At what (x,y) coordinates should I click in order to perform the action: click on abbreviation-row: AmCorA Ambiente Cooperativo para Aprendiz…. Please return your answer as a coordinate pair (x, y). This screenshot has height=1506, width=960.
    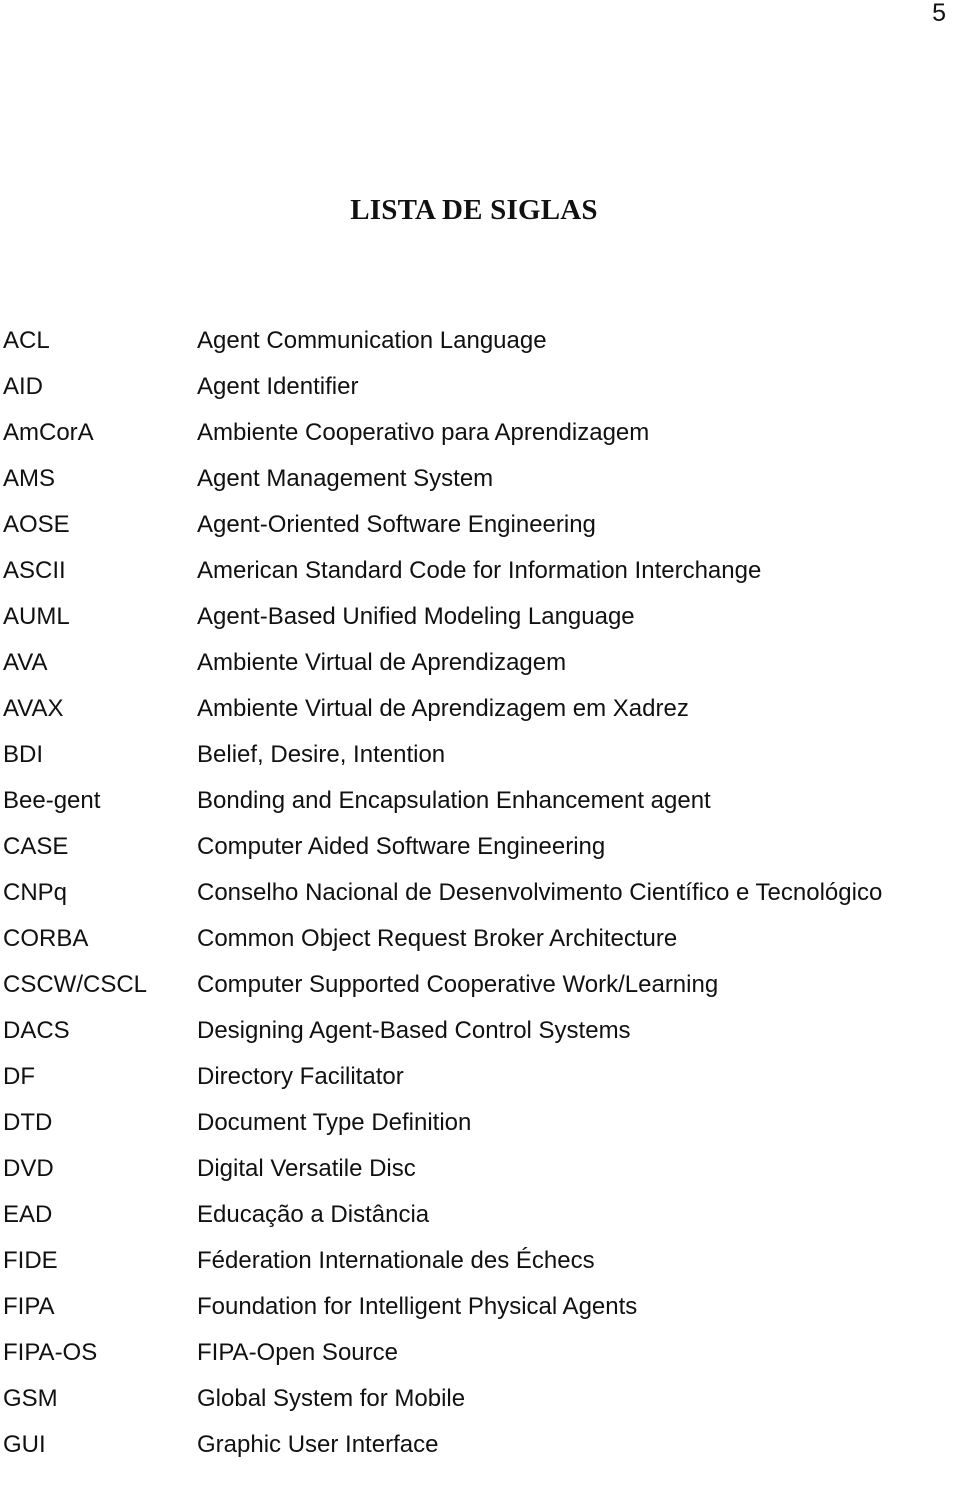
    Looking at the image, I should click on (480, 433).